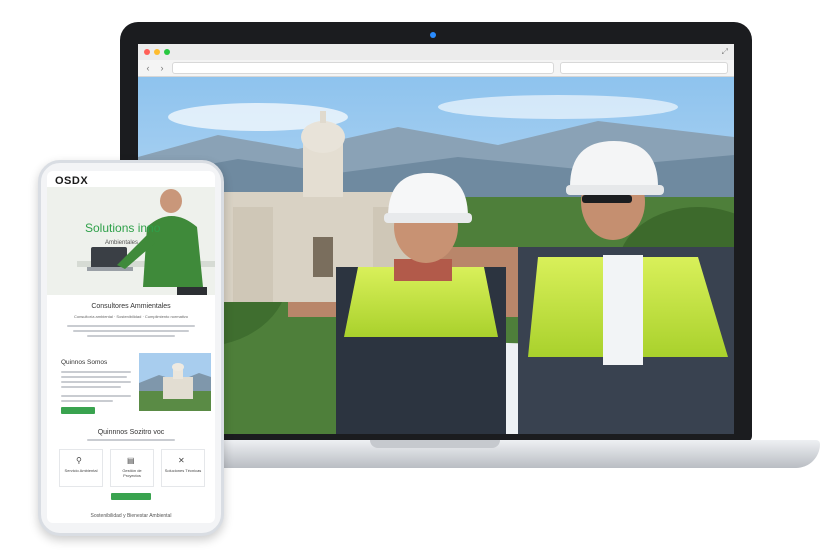  I want to click on services-title: Quinnnos Sozitro voc, so click(131, 432).